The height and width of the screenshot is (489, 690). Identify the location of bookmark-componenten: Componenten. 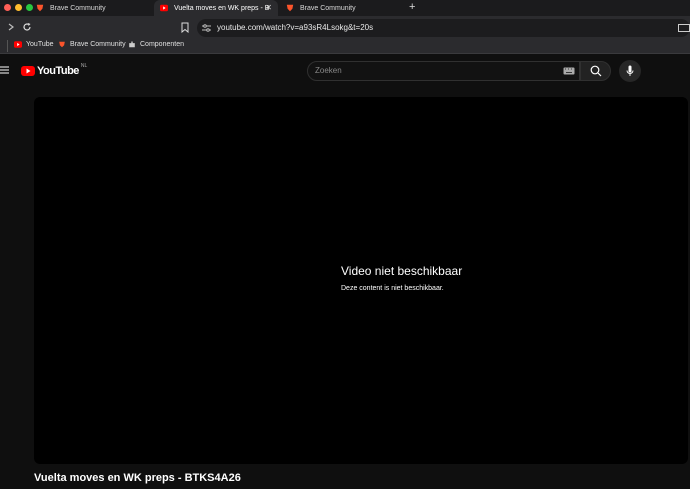
(156, 44).